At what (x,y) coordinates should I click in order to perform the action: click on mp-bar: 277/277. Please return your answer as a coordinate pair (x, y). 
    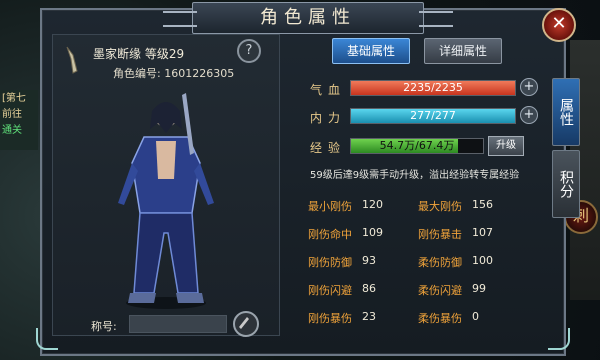
    Looking at the image, I should click on (433, 116).